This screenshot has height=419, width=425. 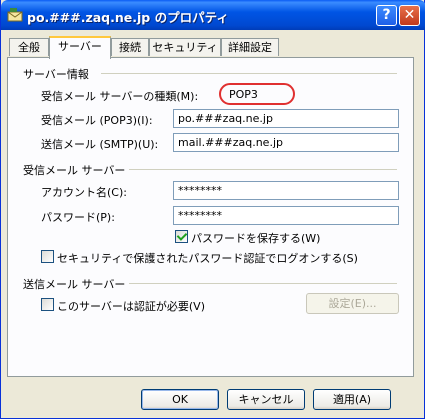 I want to click on outgoing-server-label: 送信メール (SMTP)(U):, so click(x=100, y=144).